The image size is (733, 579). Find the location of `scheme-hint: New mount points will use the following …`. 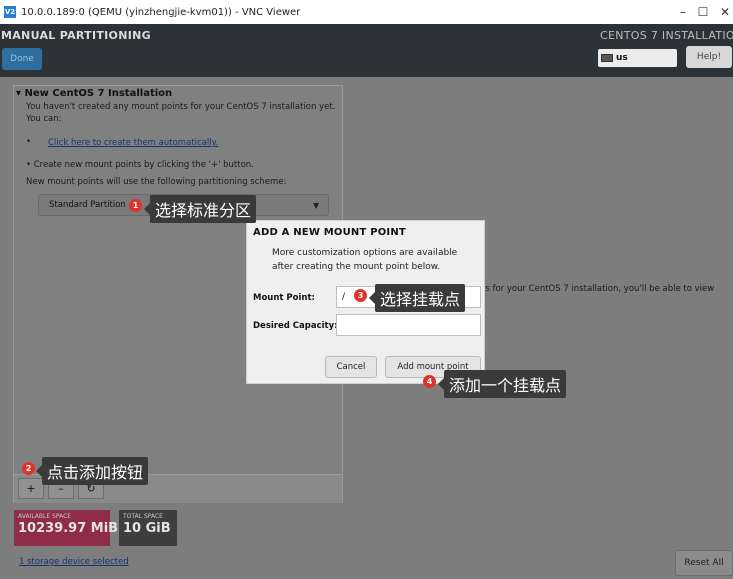

scheme-hint: New mount points will use the following … is located at coordinates (156, 182).